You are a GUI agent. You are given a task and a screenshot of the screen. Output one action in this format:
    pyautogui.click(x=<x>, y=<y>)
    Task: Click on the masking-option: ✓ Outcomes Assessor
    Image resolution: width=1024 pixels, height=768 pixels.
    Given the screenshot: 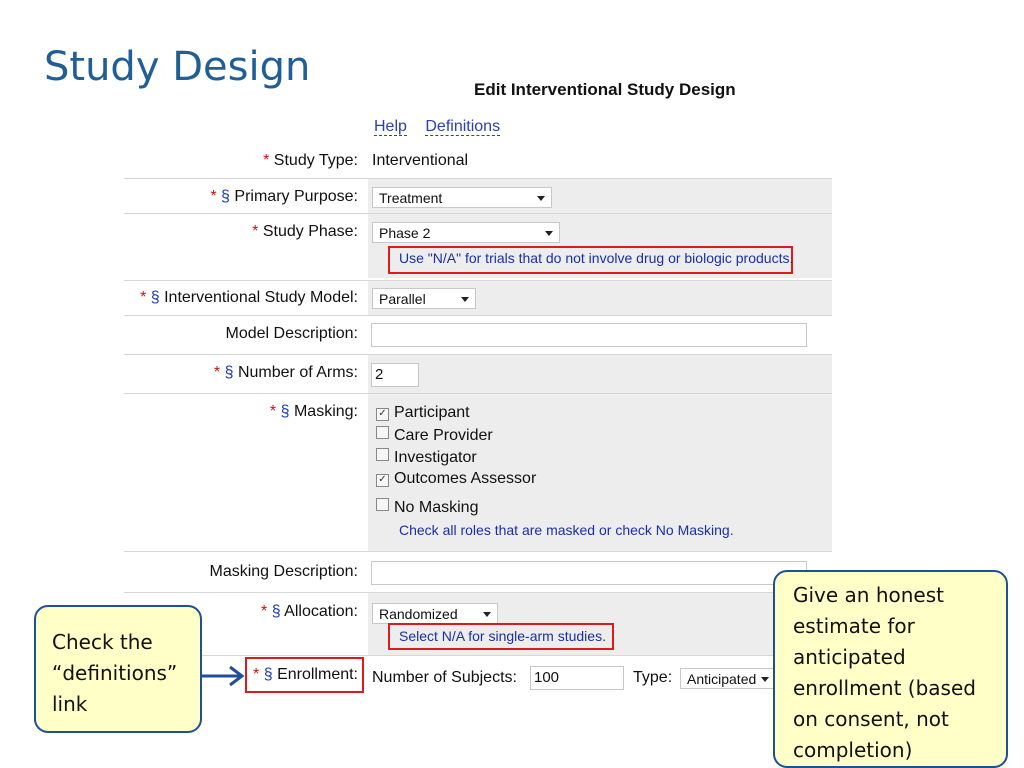 What is the action you would take?
    pyautogui.click(x=456, y=479)
    